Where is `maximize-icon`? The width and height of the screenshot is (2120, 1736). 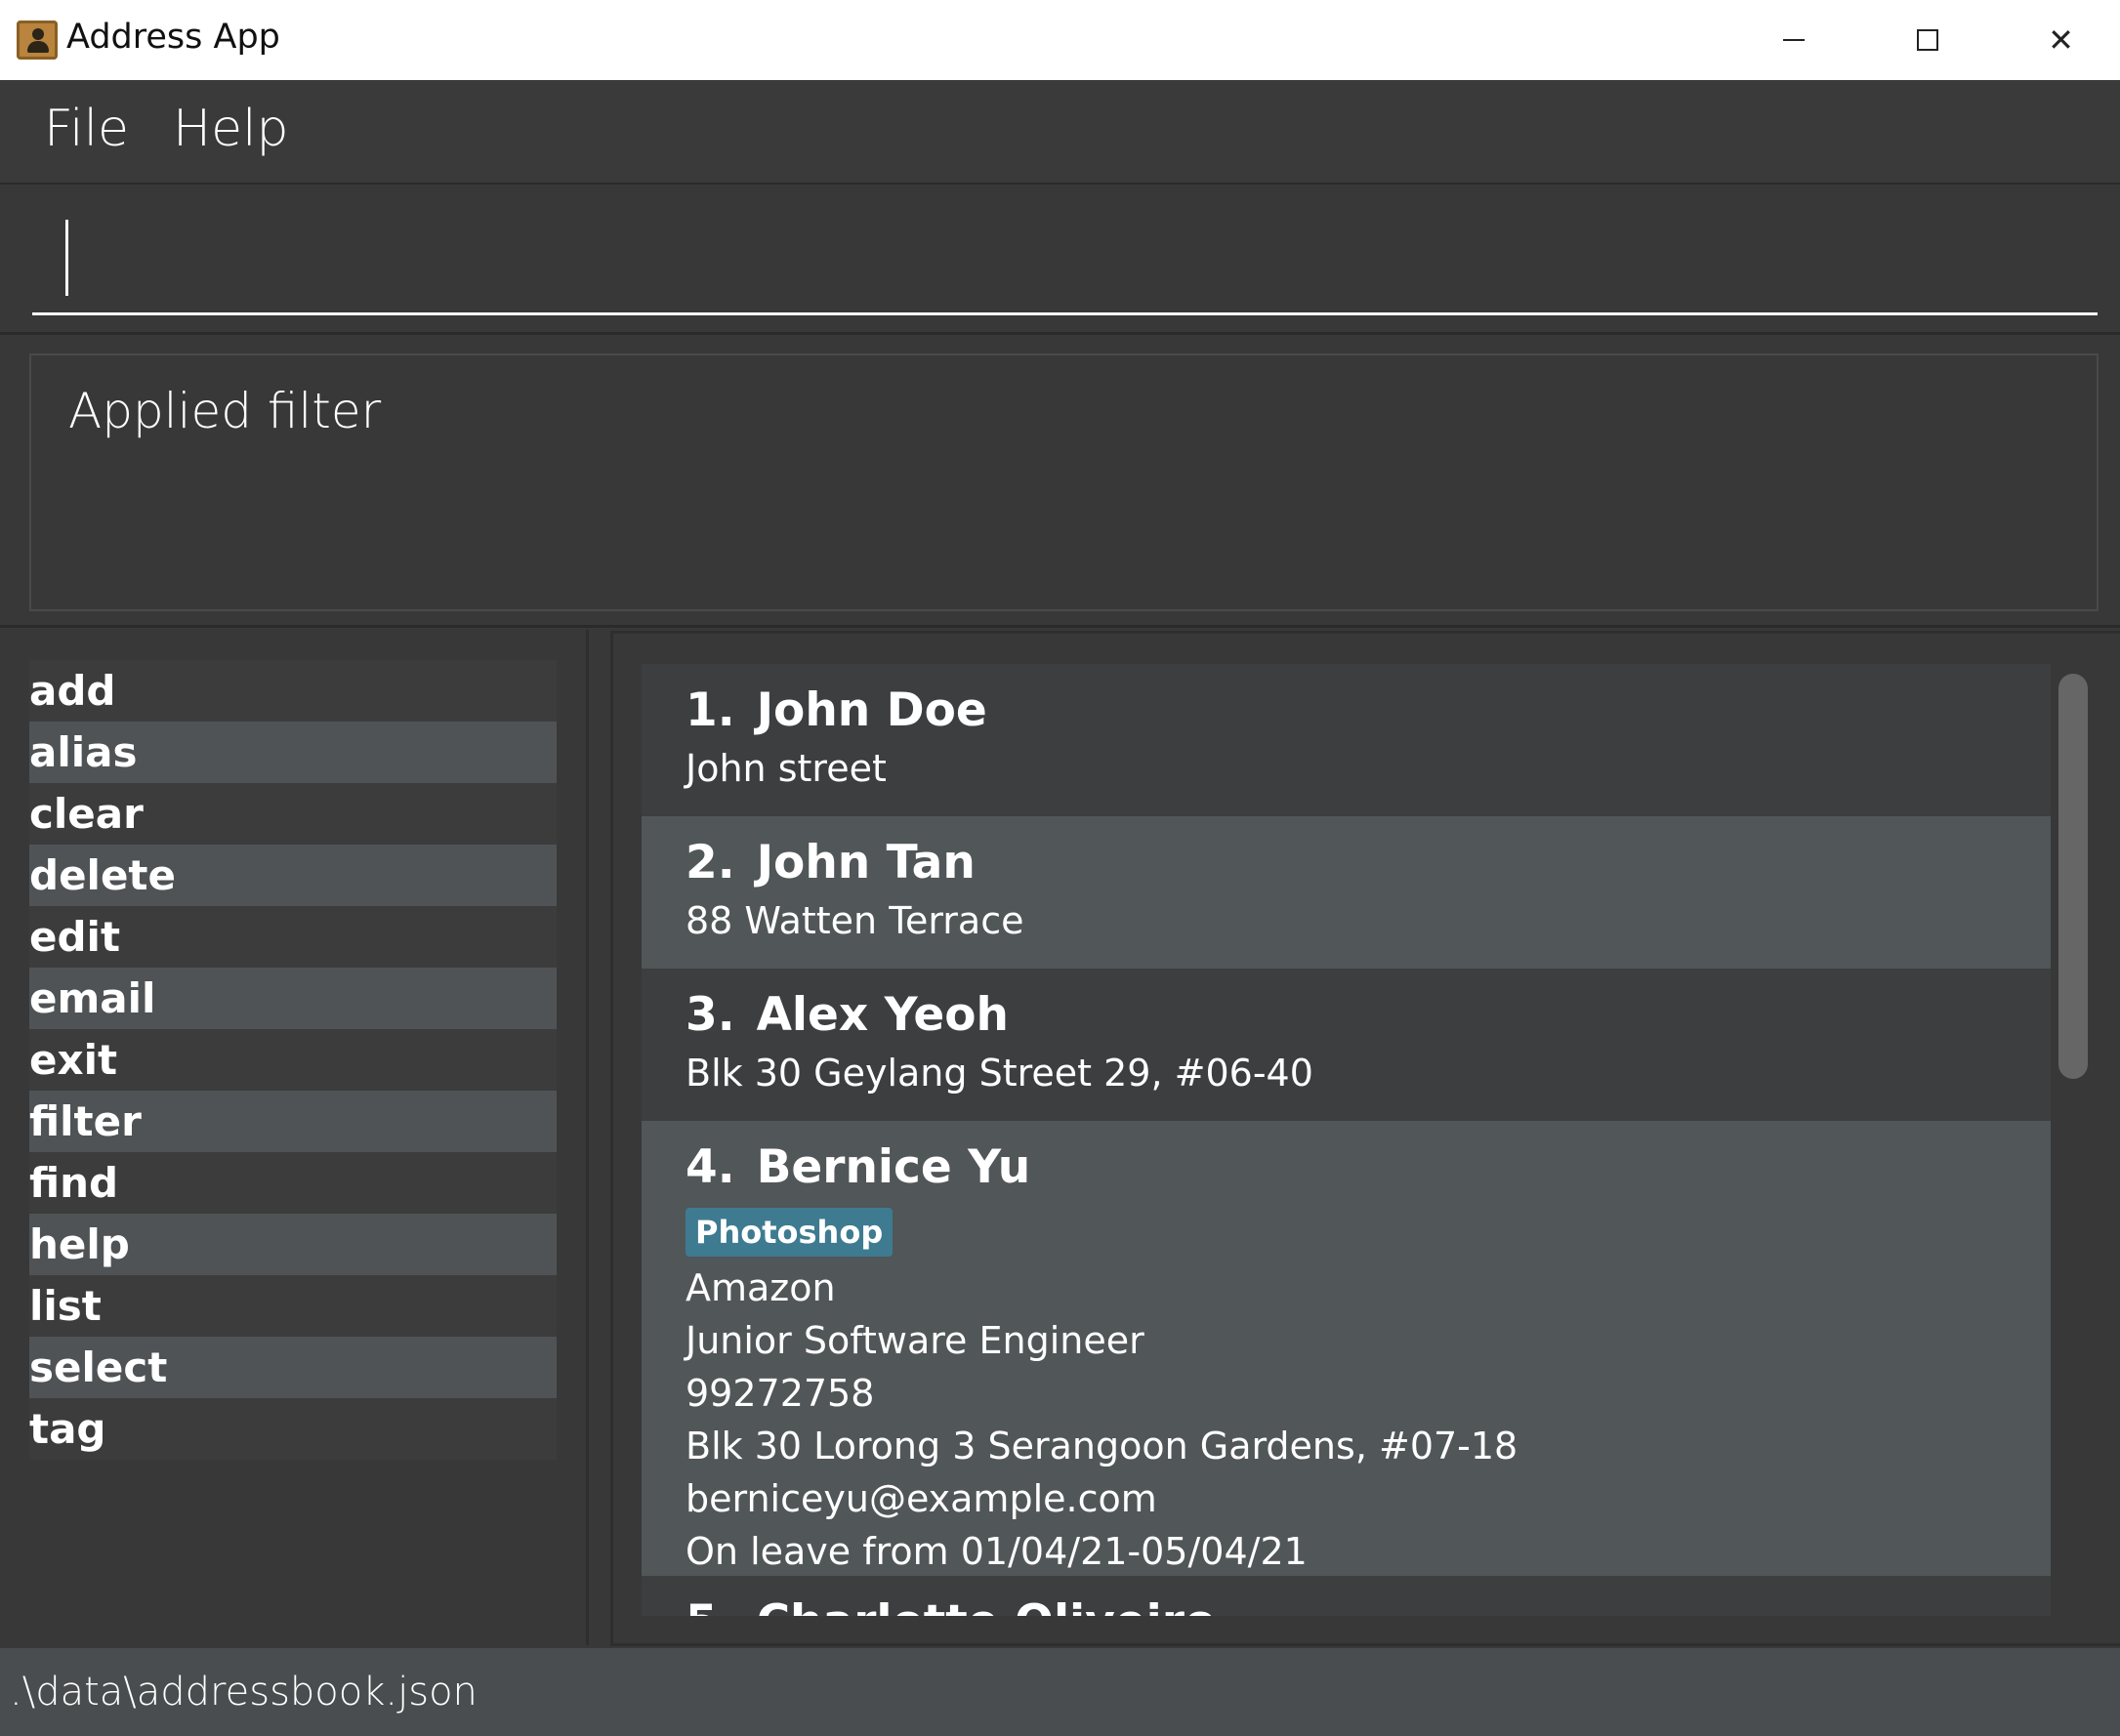 maximize-icon is located at coordinates (1927, 40).